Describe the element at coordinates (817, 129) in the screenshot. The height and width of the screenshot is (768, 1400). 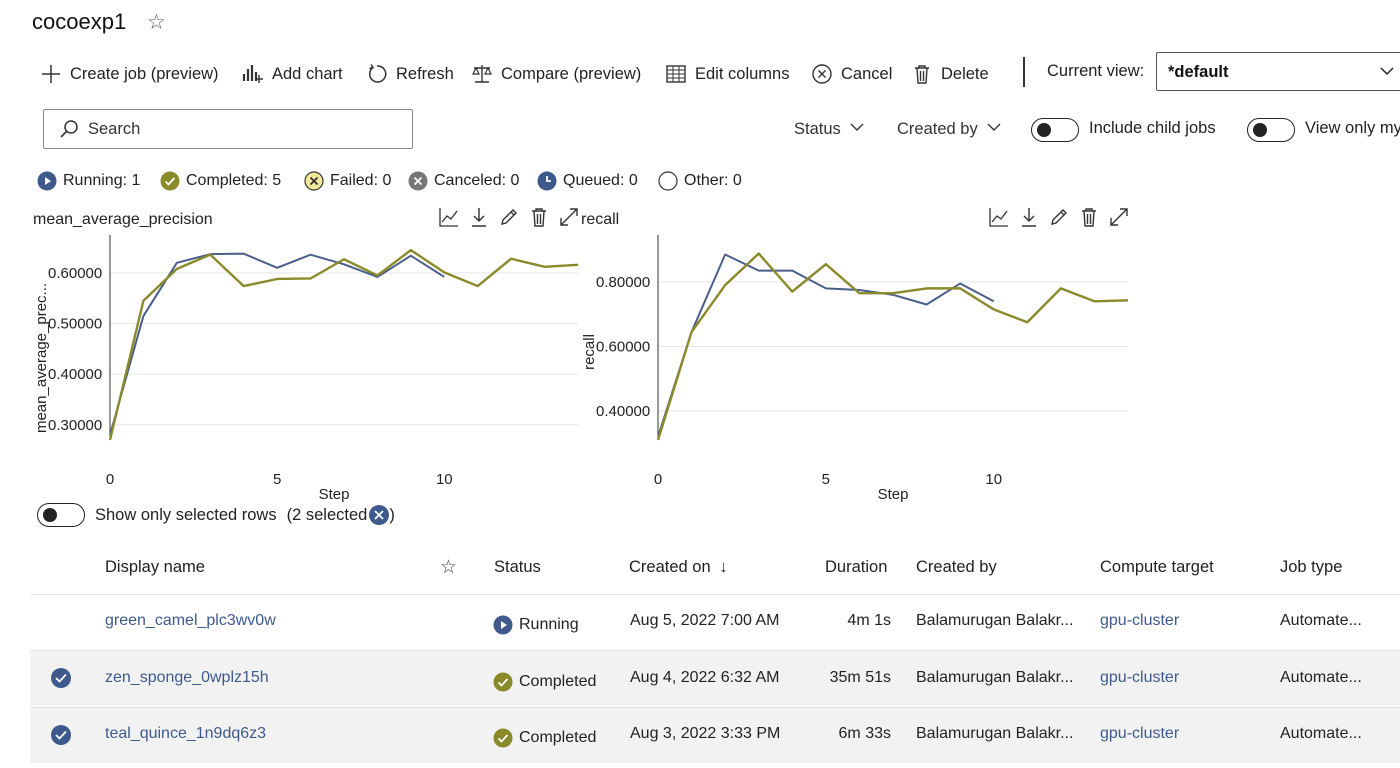
I see `status-filter-label: Status` at that location.